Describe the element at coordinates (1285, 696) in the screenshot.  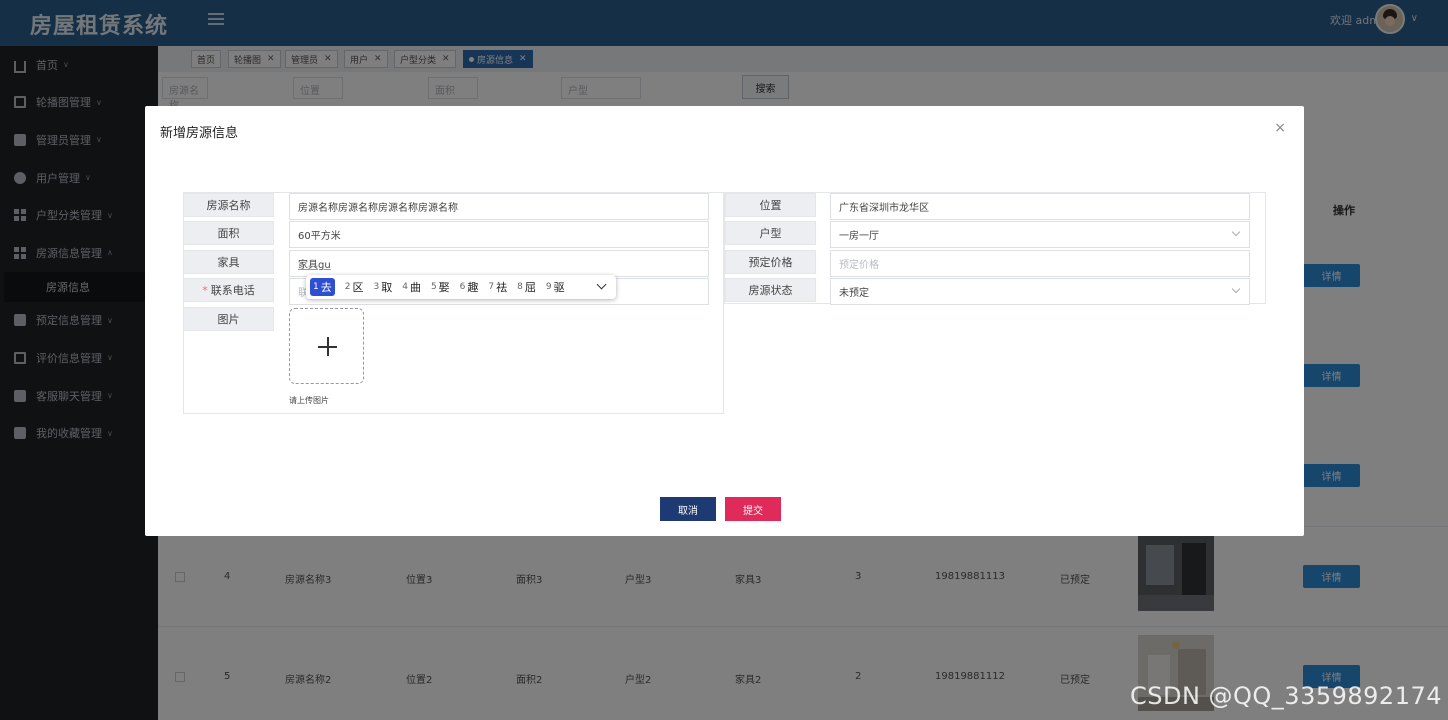
I see `watermark: CSDN @QQ_3359892174` at that location.